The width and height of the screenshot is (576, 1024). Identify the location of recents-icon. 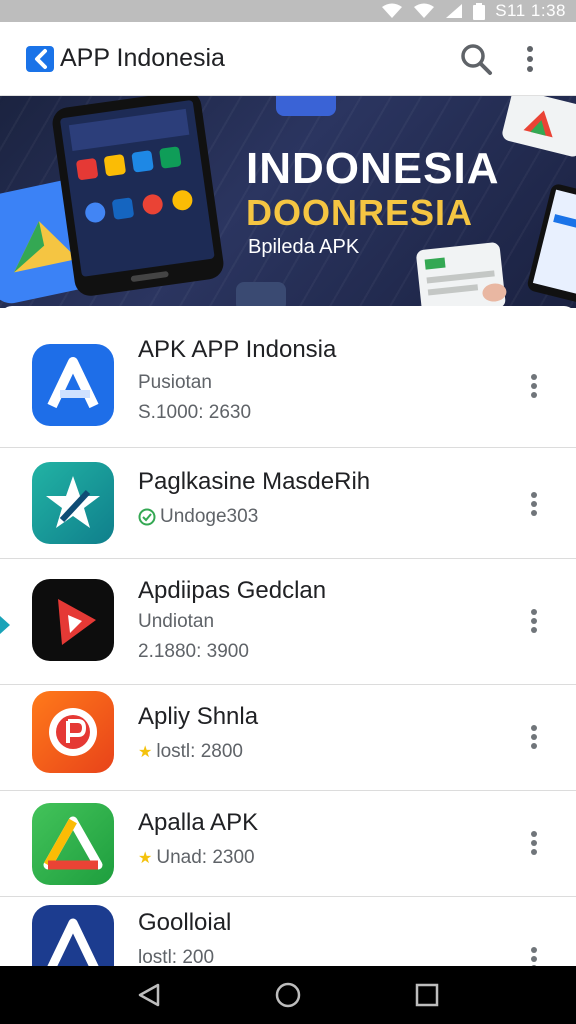
(426, 995).